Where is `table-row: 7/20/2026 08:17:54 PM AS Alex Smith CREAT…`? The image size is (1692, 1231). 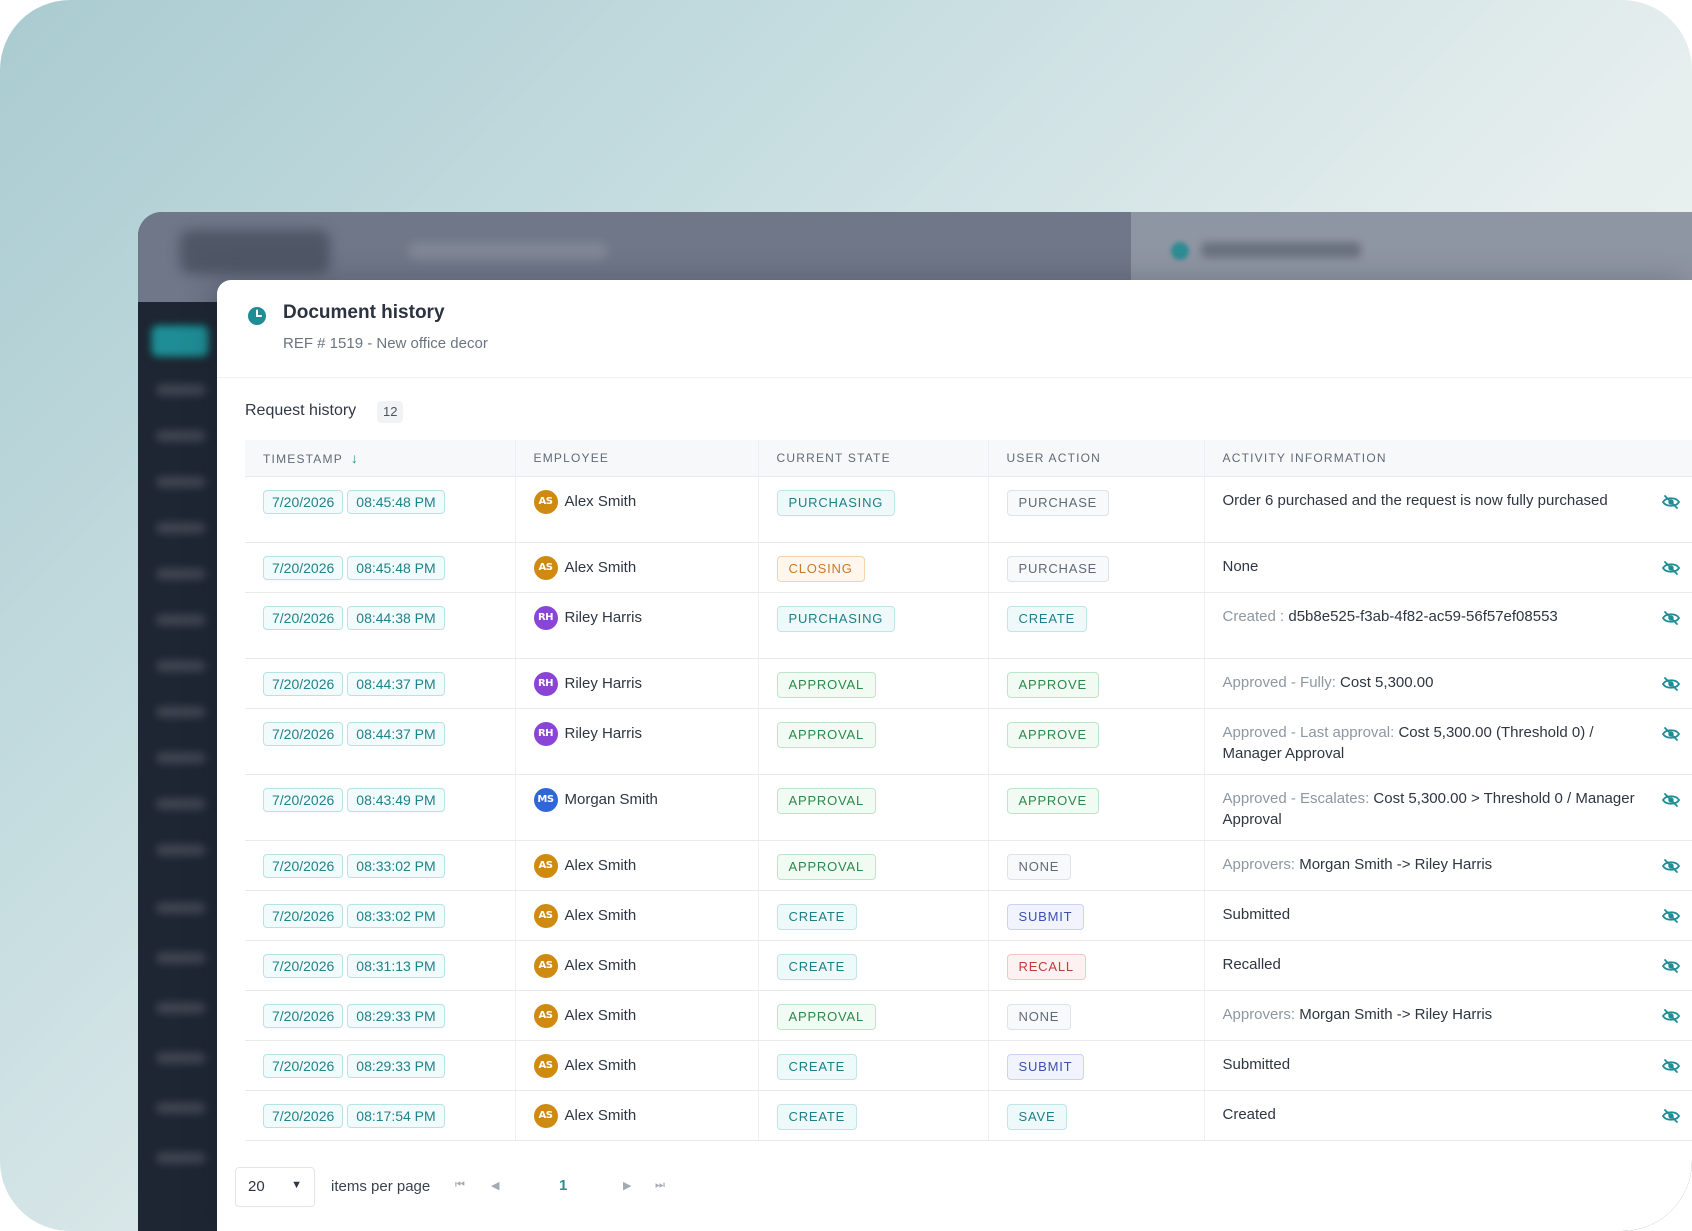 table-row: 7/20/2026 08:17:54 PM AS Alex Smith CREAT… is located at coordinates (968, 1115).